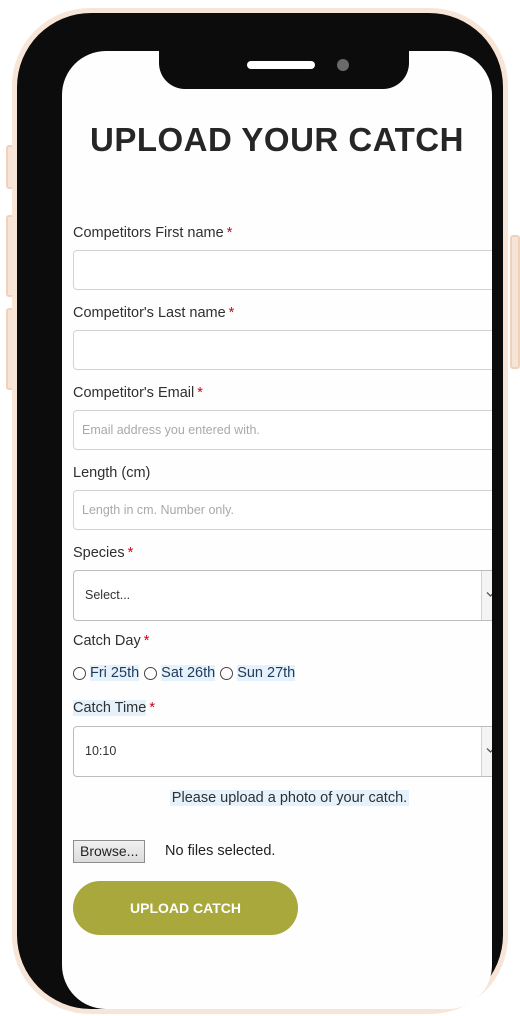 This screenshot has height=1016, width=520. Describe the element at coordinates (110, 708) in the screenshot. I see `catch-time-label-text: Catch Time` at that location.